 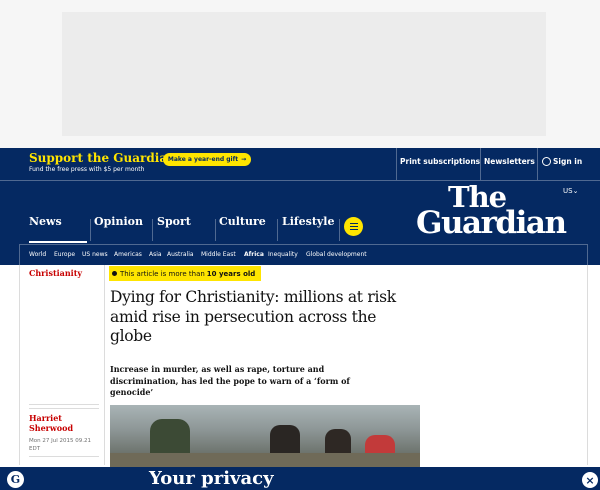 I want to click on image-ground, so click(x=265, y=460).